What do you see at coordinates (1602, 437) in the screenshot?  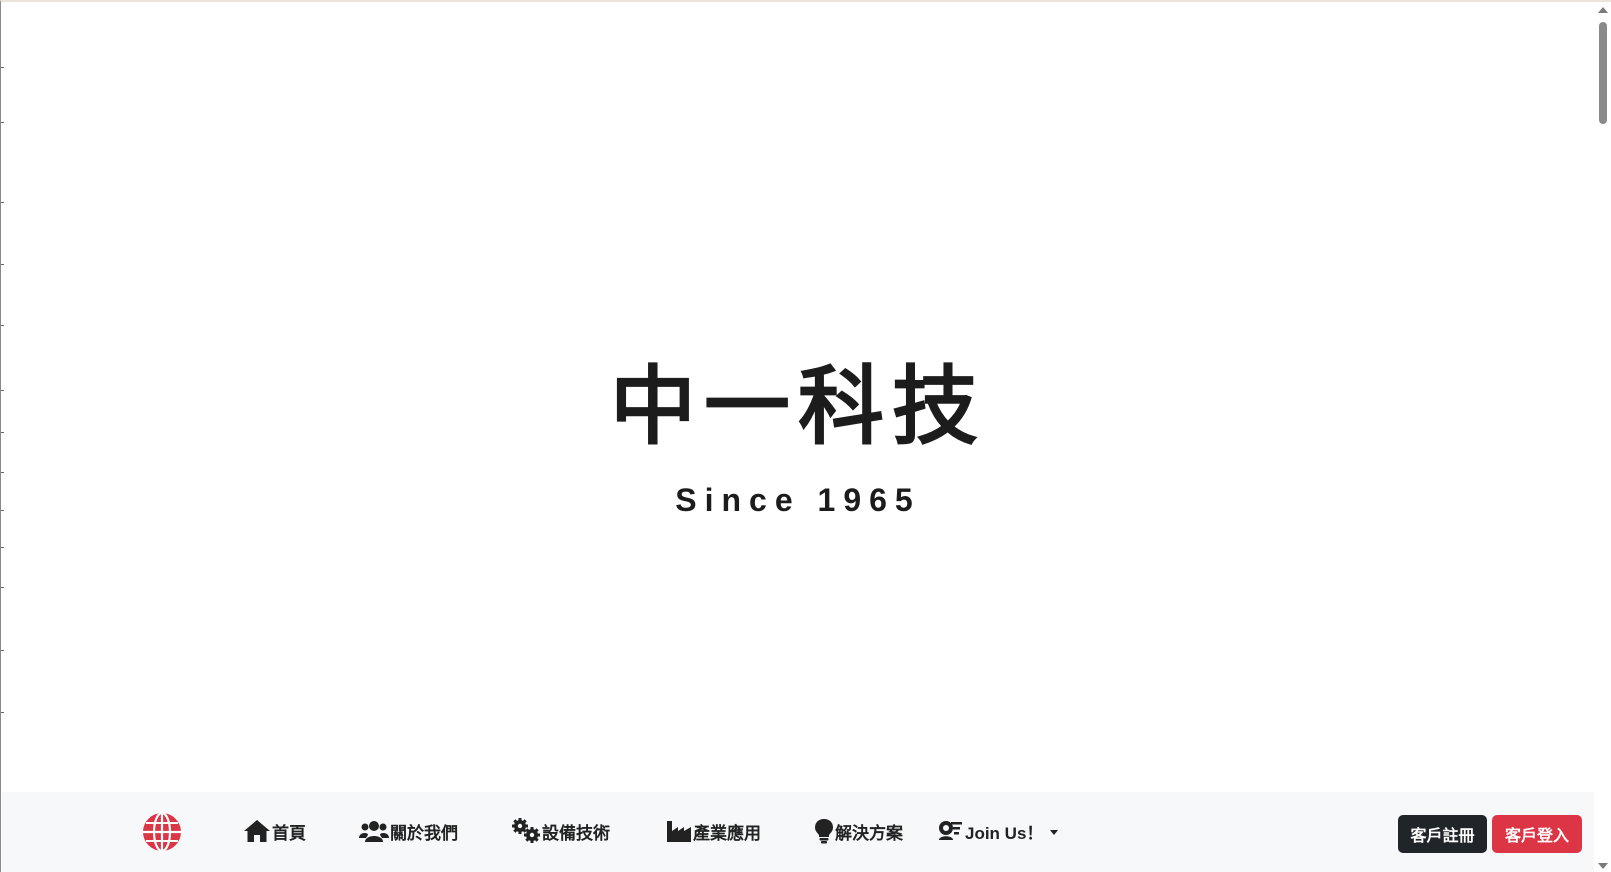 I see `vertical-scrollbar` at bounding box center [1602, 437].